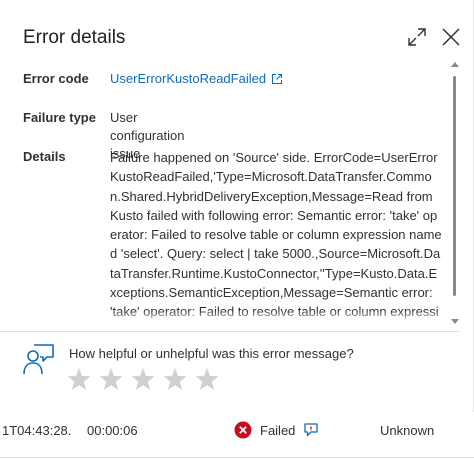  Describe the element at coordinates (455, 321) in the screenshot. I see `scroll-down-arrow-icon` at that location.